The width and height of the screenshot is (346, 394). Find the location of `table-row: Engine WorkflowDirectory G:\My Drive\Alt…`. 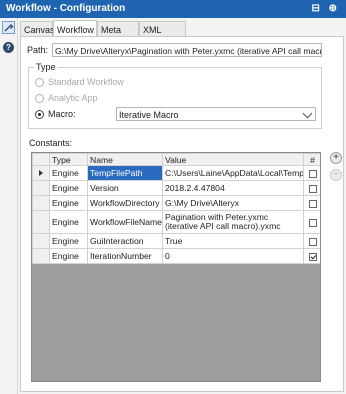

table-row: Engine WorkflowDirectory G:\My Drive\Alt… is located at coordinates (176, 203).